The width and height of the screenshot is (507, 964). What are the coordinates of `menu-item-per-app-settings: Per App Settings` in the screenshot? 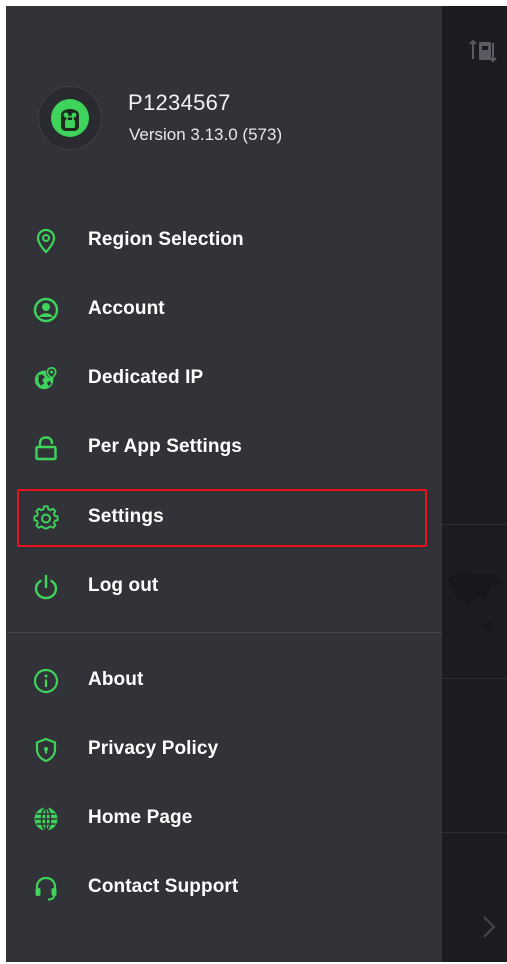 It's located at (224, 447).